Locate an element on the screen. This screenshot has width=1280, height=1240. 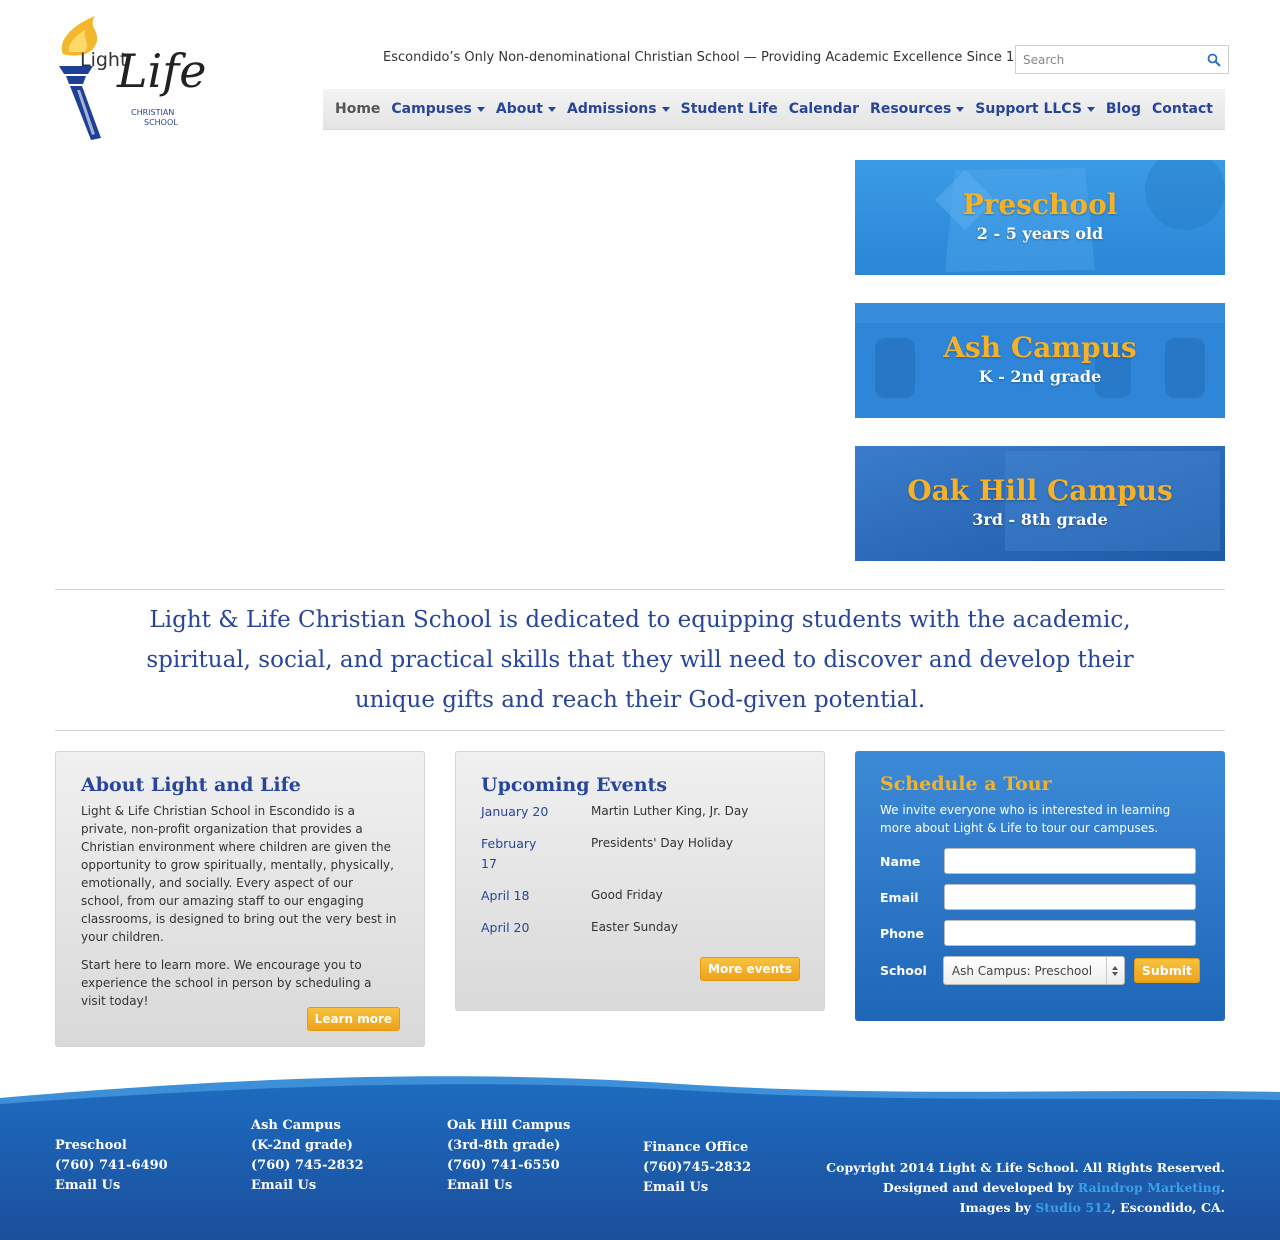
footer-finance-email-link: Email Us is located at coordinates (697, 1188).